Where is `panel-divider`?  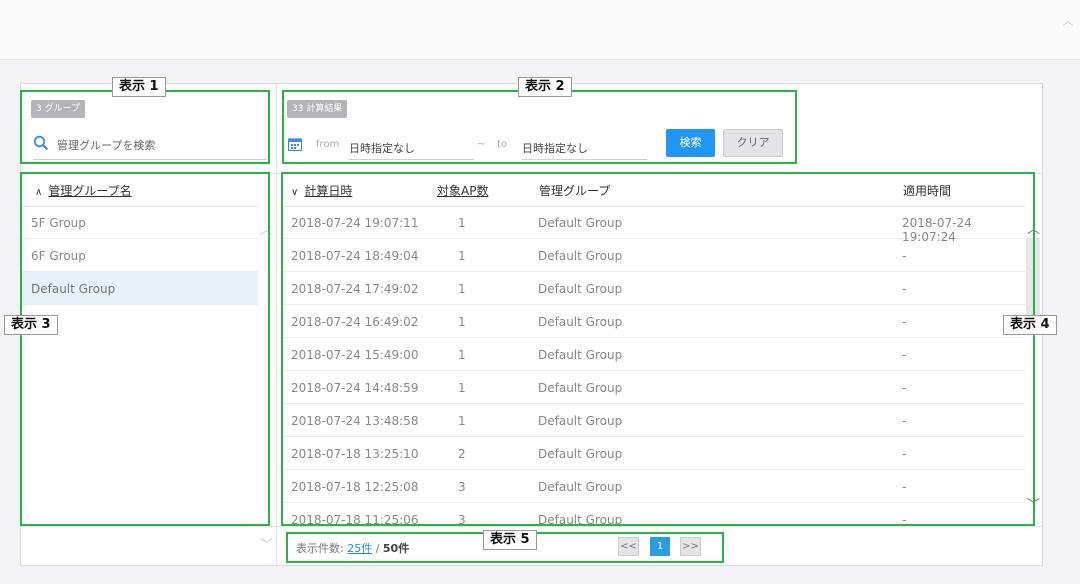
panel-divider is located at coordinates (276, 325).